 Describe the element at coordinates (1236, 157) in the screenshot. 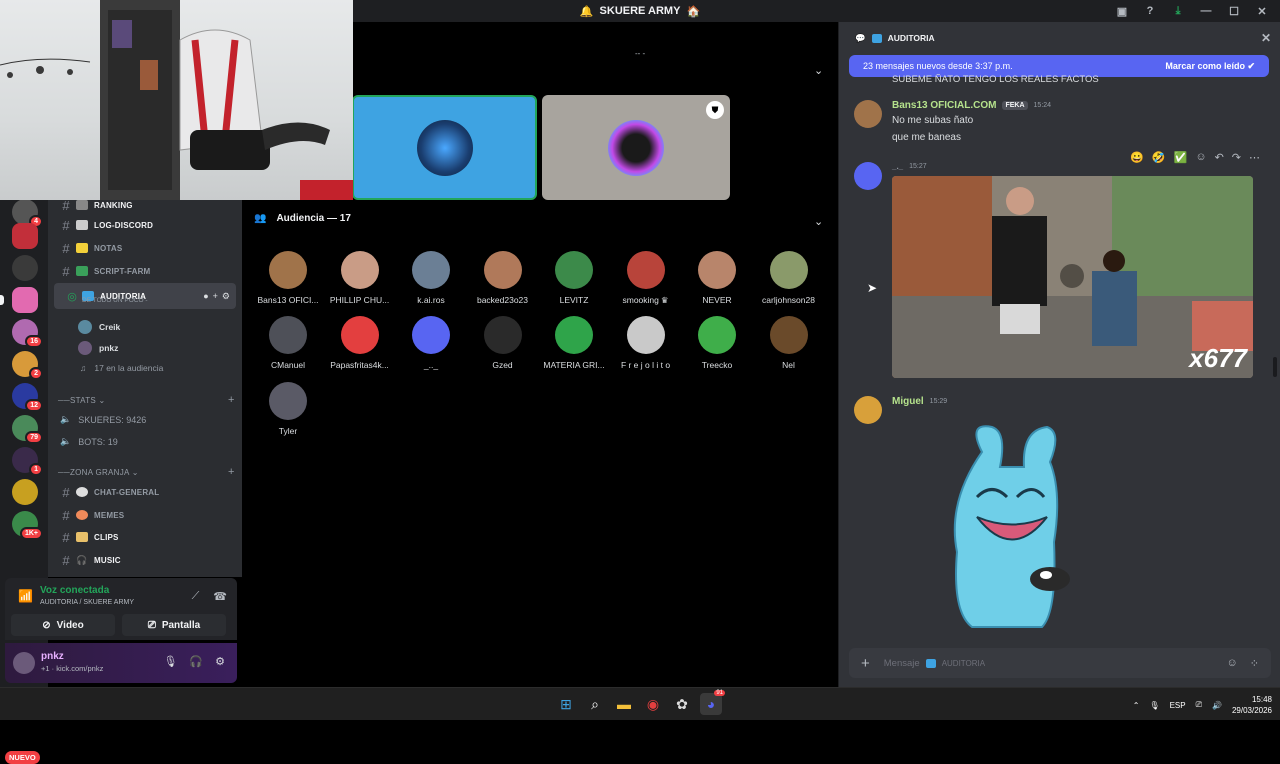

I see `forward-icon: ↷` at that location.